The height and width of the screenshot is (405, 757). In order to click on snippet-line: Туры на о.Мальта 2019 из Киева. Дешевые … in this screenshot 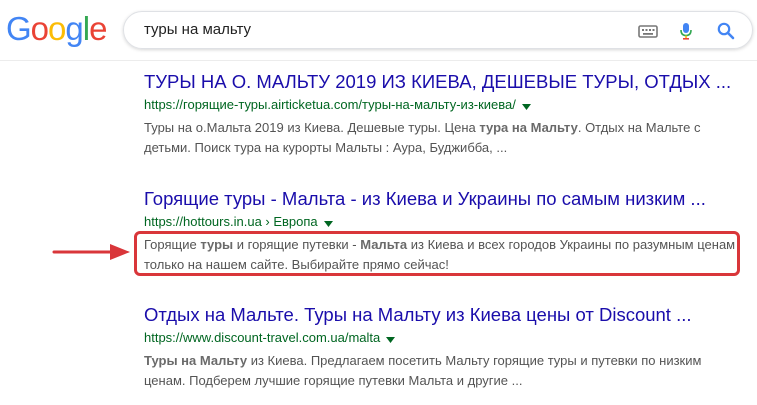, I will do `click(444, 128)`.